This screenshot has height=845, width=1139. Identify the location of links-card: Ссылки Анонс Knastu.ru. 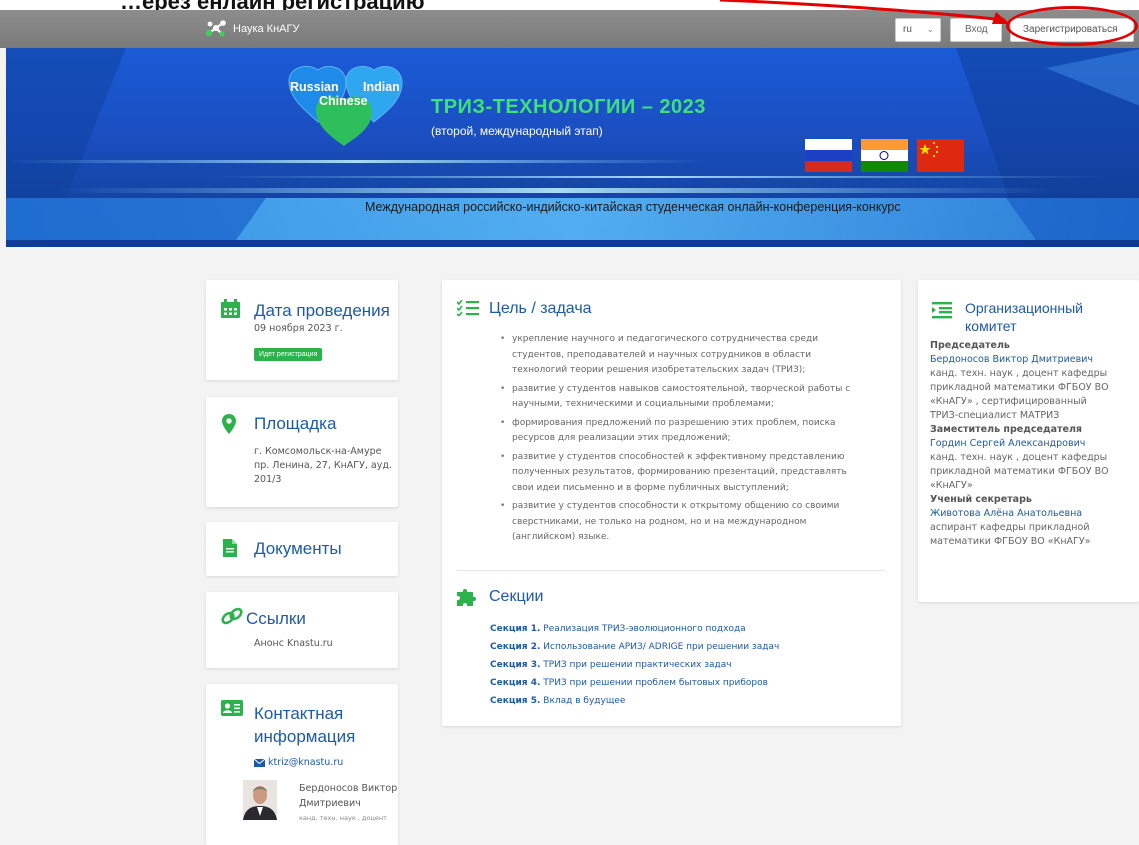
(302, 630).